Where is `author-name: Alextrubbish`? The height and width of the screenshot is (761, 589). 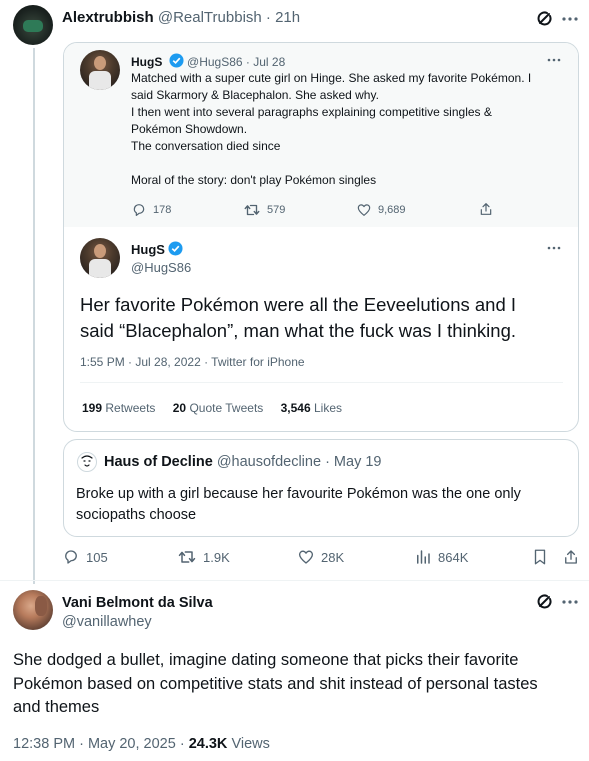
author-name: Alextrubbish is located at coordinates (108, 17).